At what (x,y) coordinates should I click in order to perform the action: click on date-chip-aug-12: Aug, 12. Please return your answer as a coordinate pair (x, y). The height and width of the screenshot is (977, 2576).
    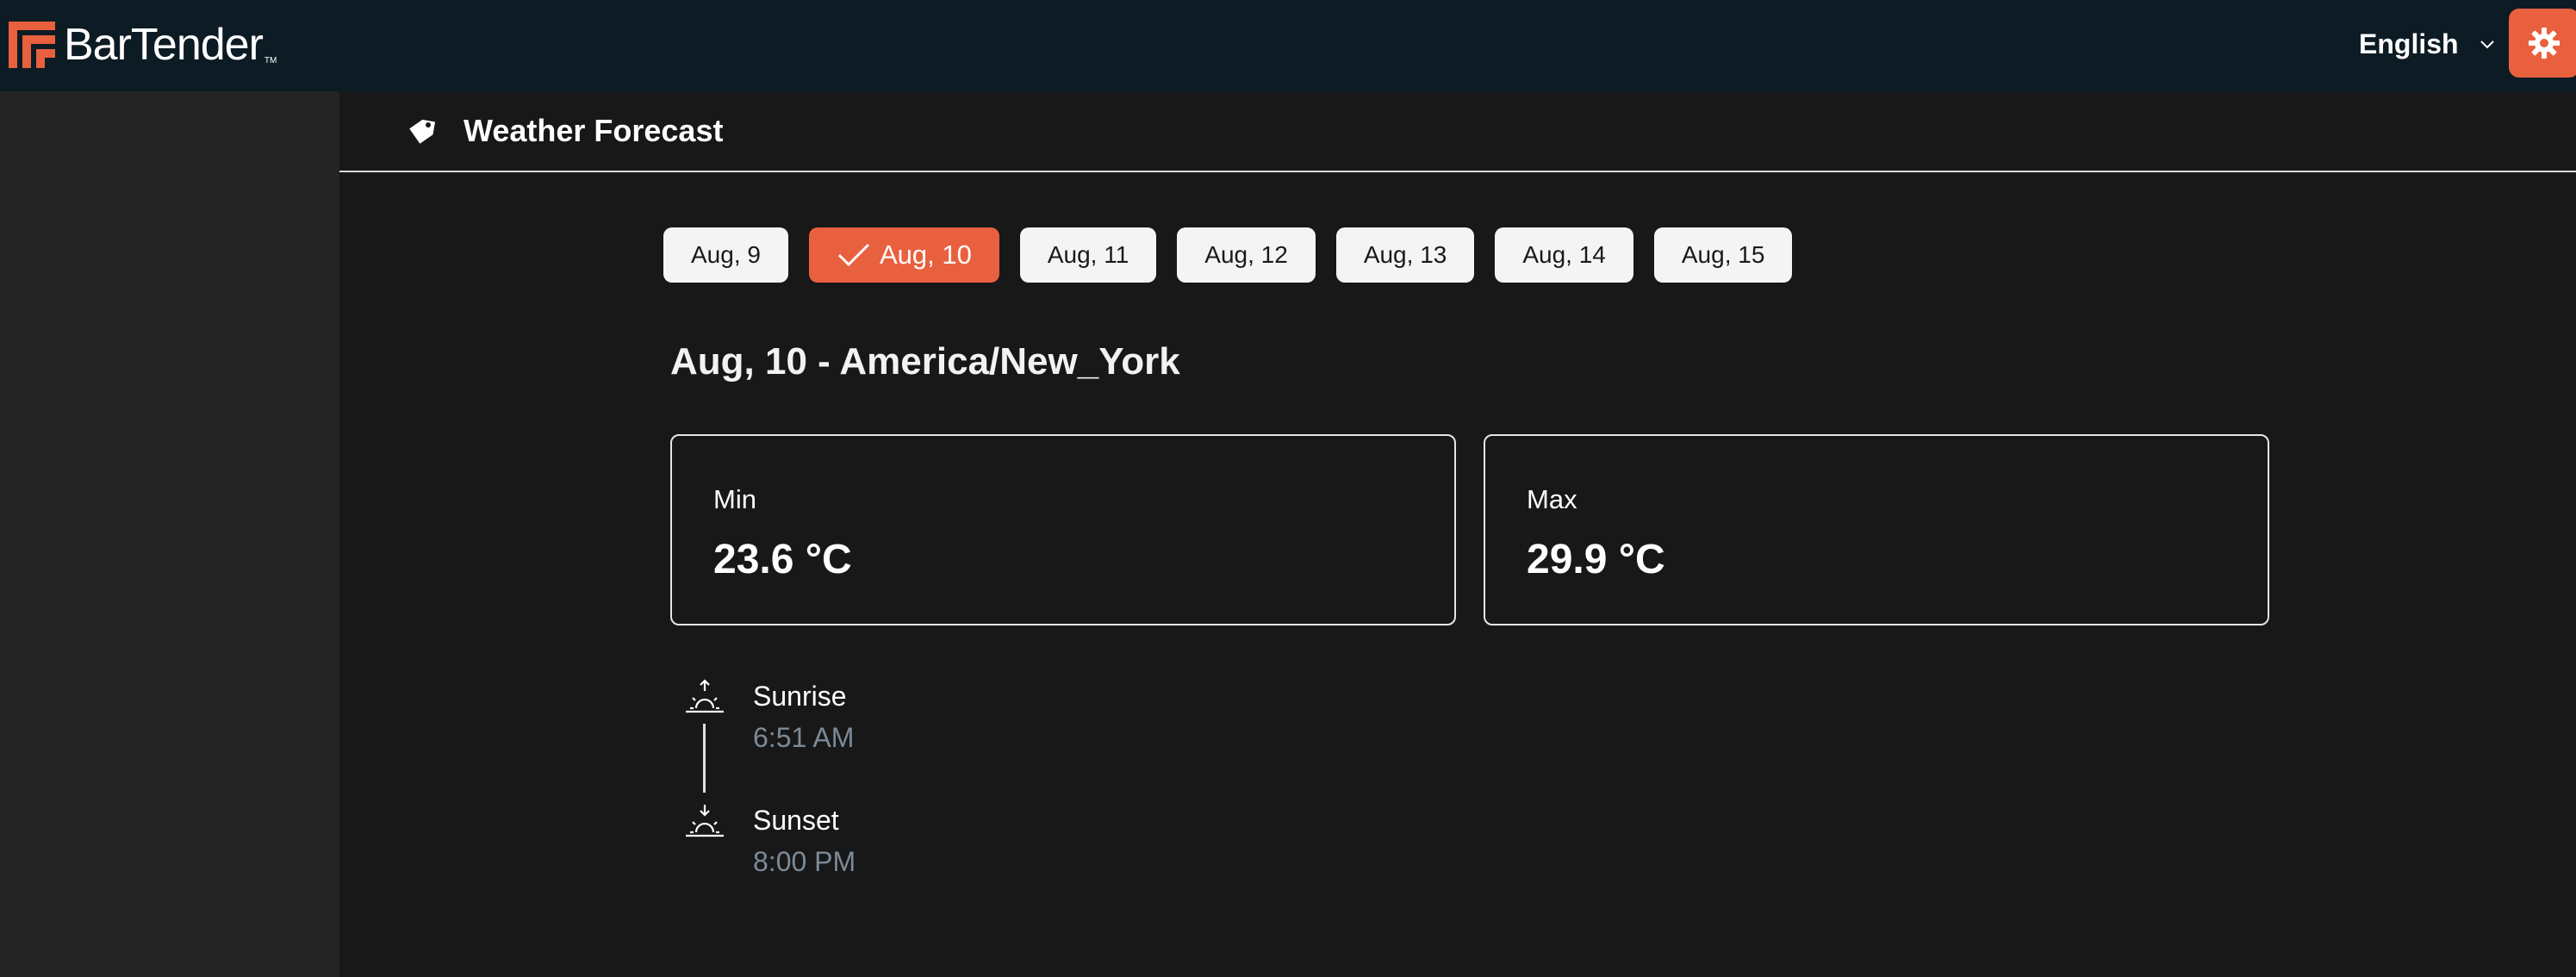
    Looking at the image, I should click on (1247, 255).